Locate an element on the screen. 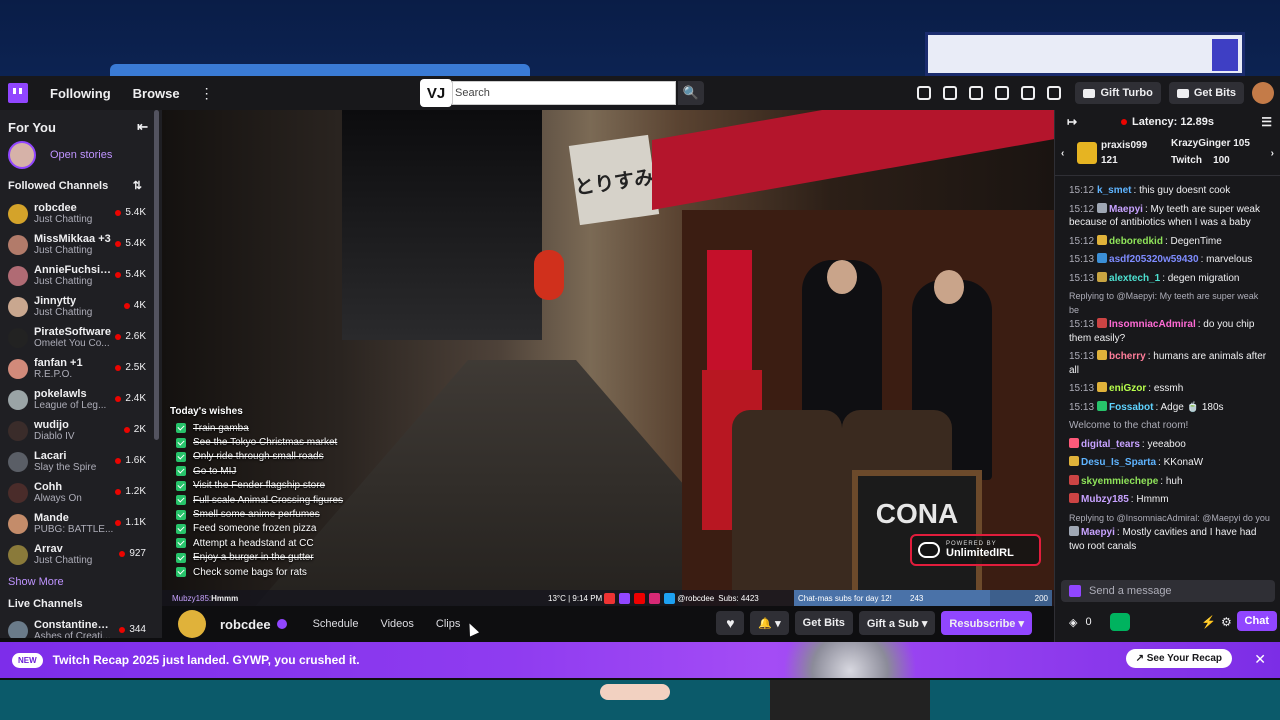 The image size is (1280, 720). chat-username: digital_tears is located at coordinates (1110, 444).